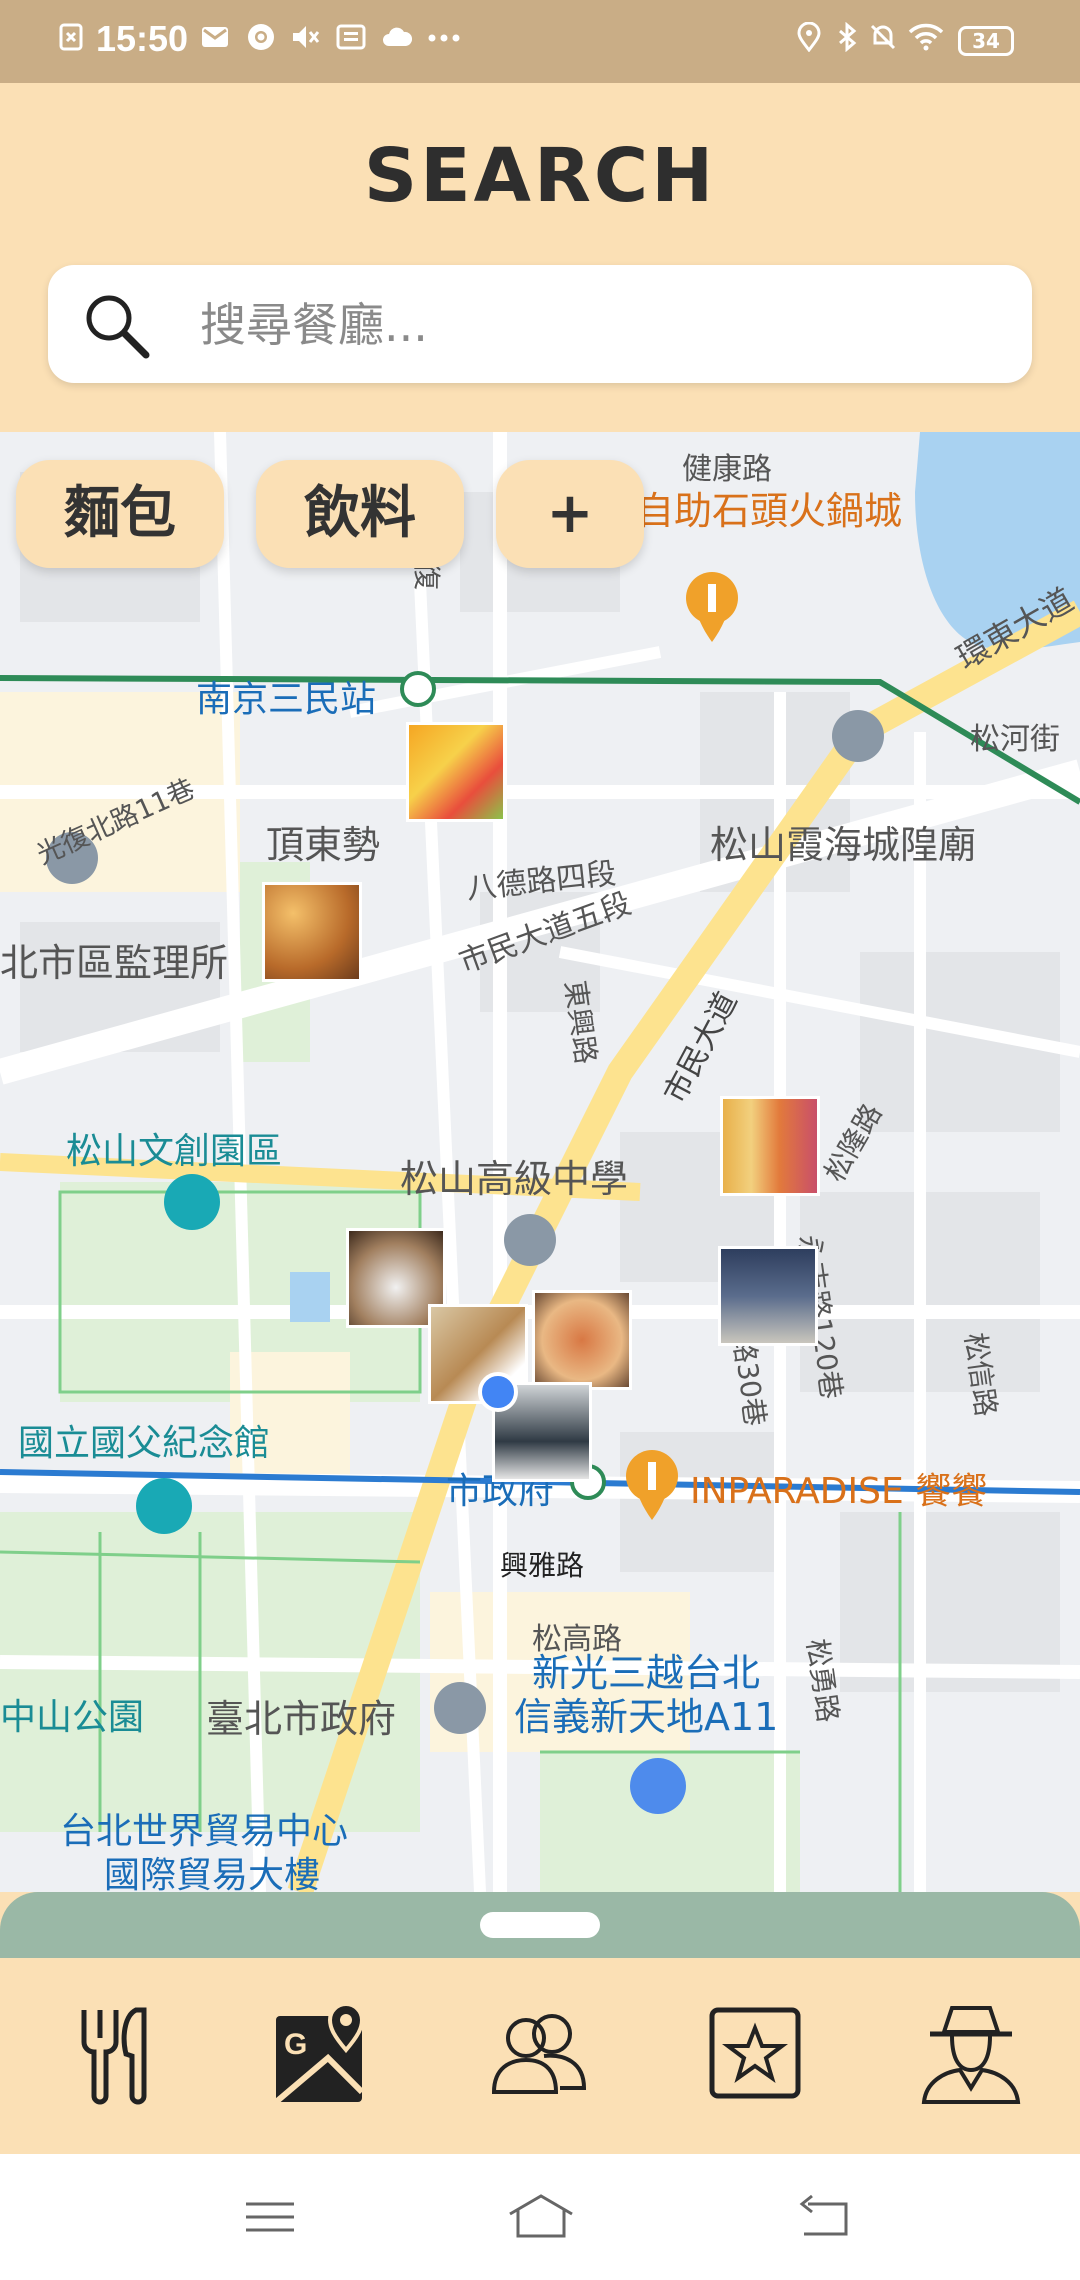  What do you see at coordinates (883, 37) in the screenshot?
I see `dnd-icon` at bounding box center [883, 37].